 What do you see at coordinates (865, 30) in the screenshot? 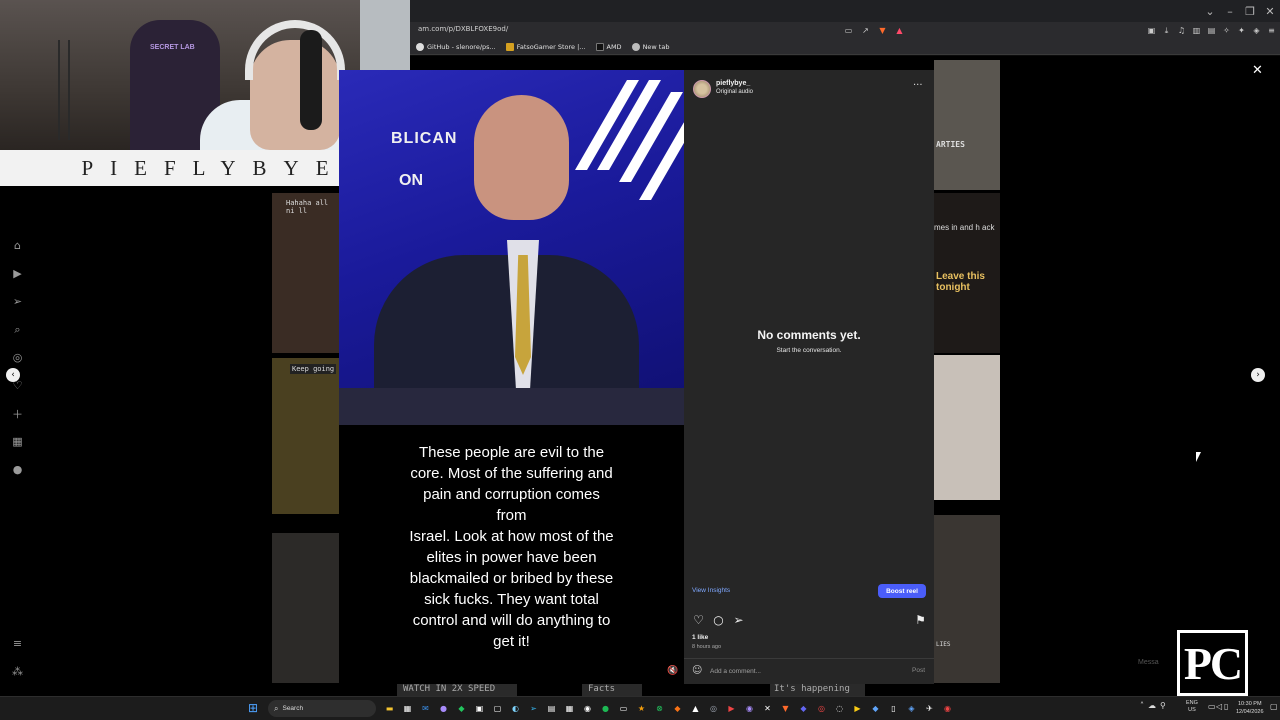
I see `share-icon: ↗` at bounding box center [865, 30].